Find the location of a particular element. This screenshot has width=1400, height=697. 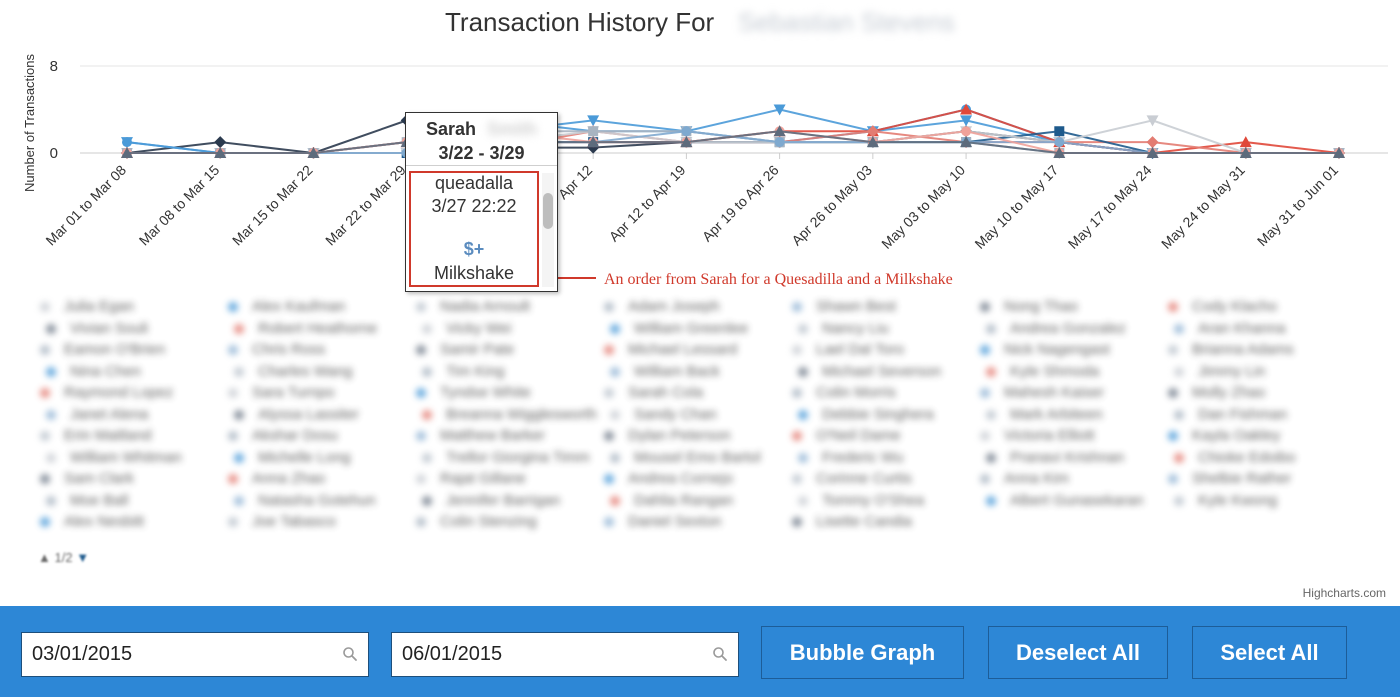

legend-item: Frederic Wu is located at coordinates (850, 457).